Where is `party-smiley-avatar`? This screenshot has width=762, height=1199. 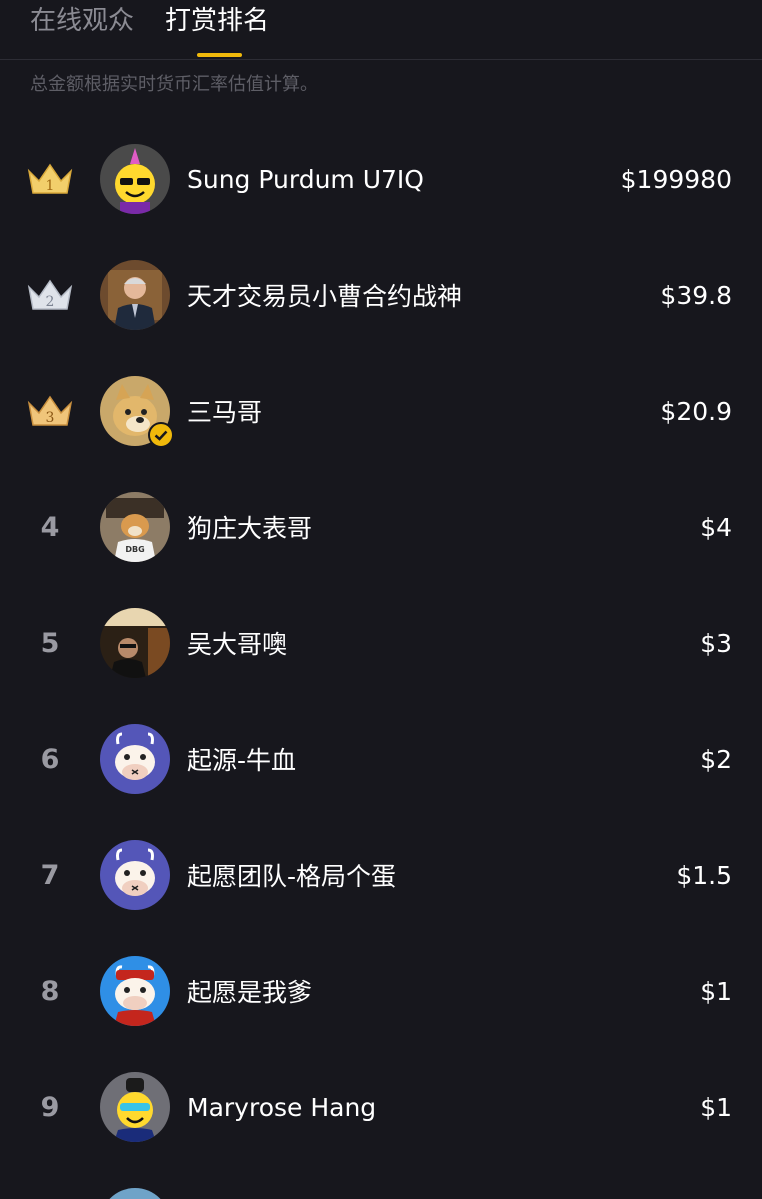
party-smiley-avatar is located at coordinates (135, 179).